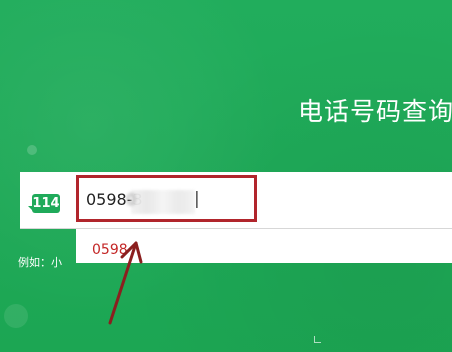 The width and height of the screenshot is (452, 352). I want to click on decorative-corner, so click(317, 339).